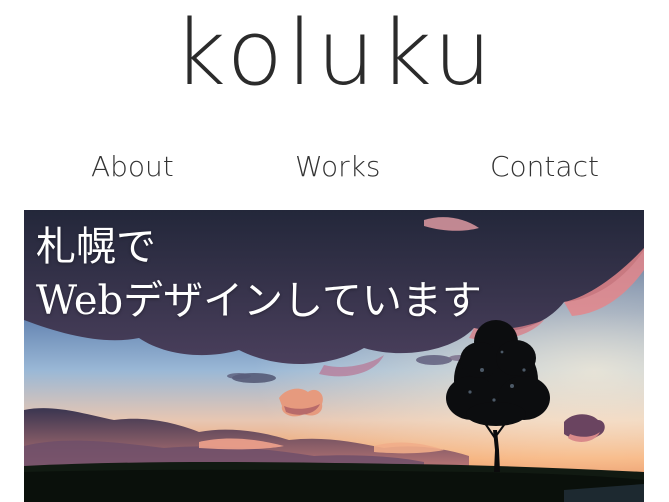  What do you see at coordinates (96, 247) in the screenshot?
I see `hero-headline-line-1: 札幌で` at bounding box center [96, 247].